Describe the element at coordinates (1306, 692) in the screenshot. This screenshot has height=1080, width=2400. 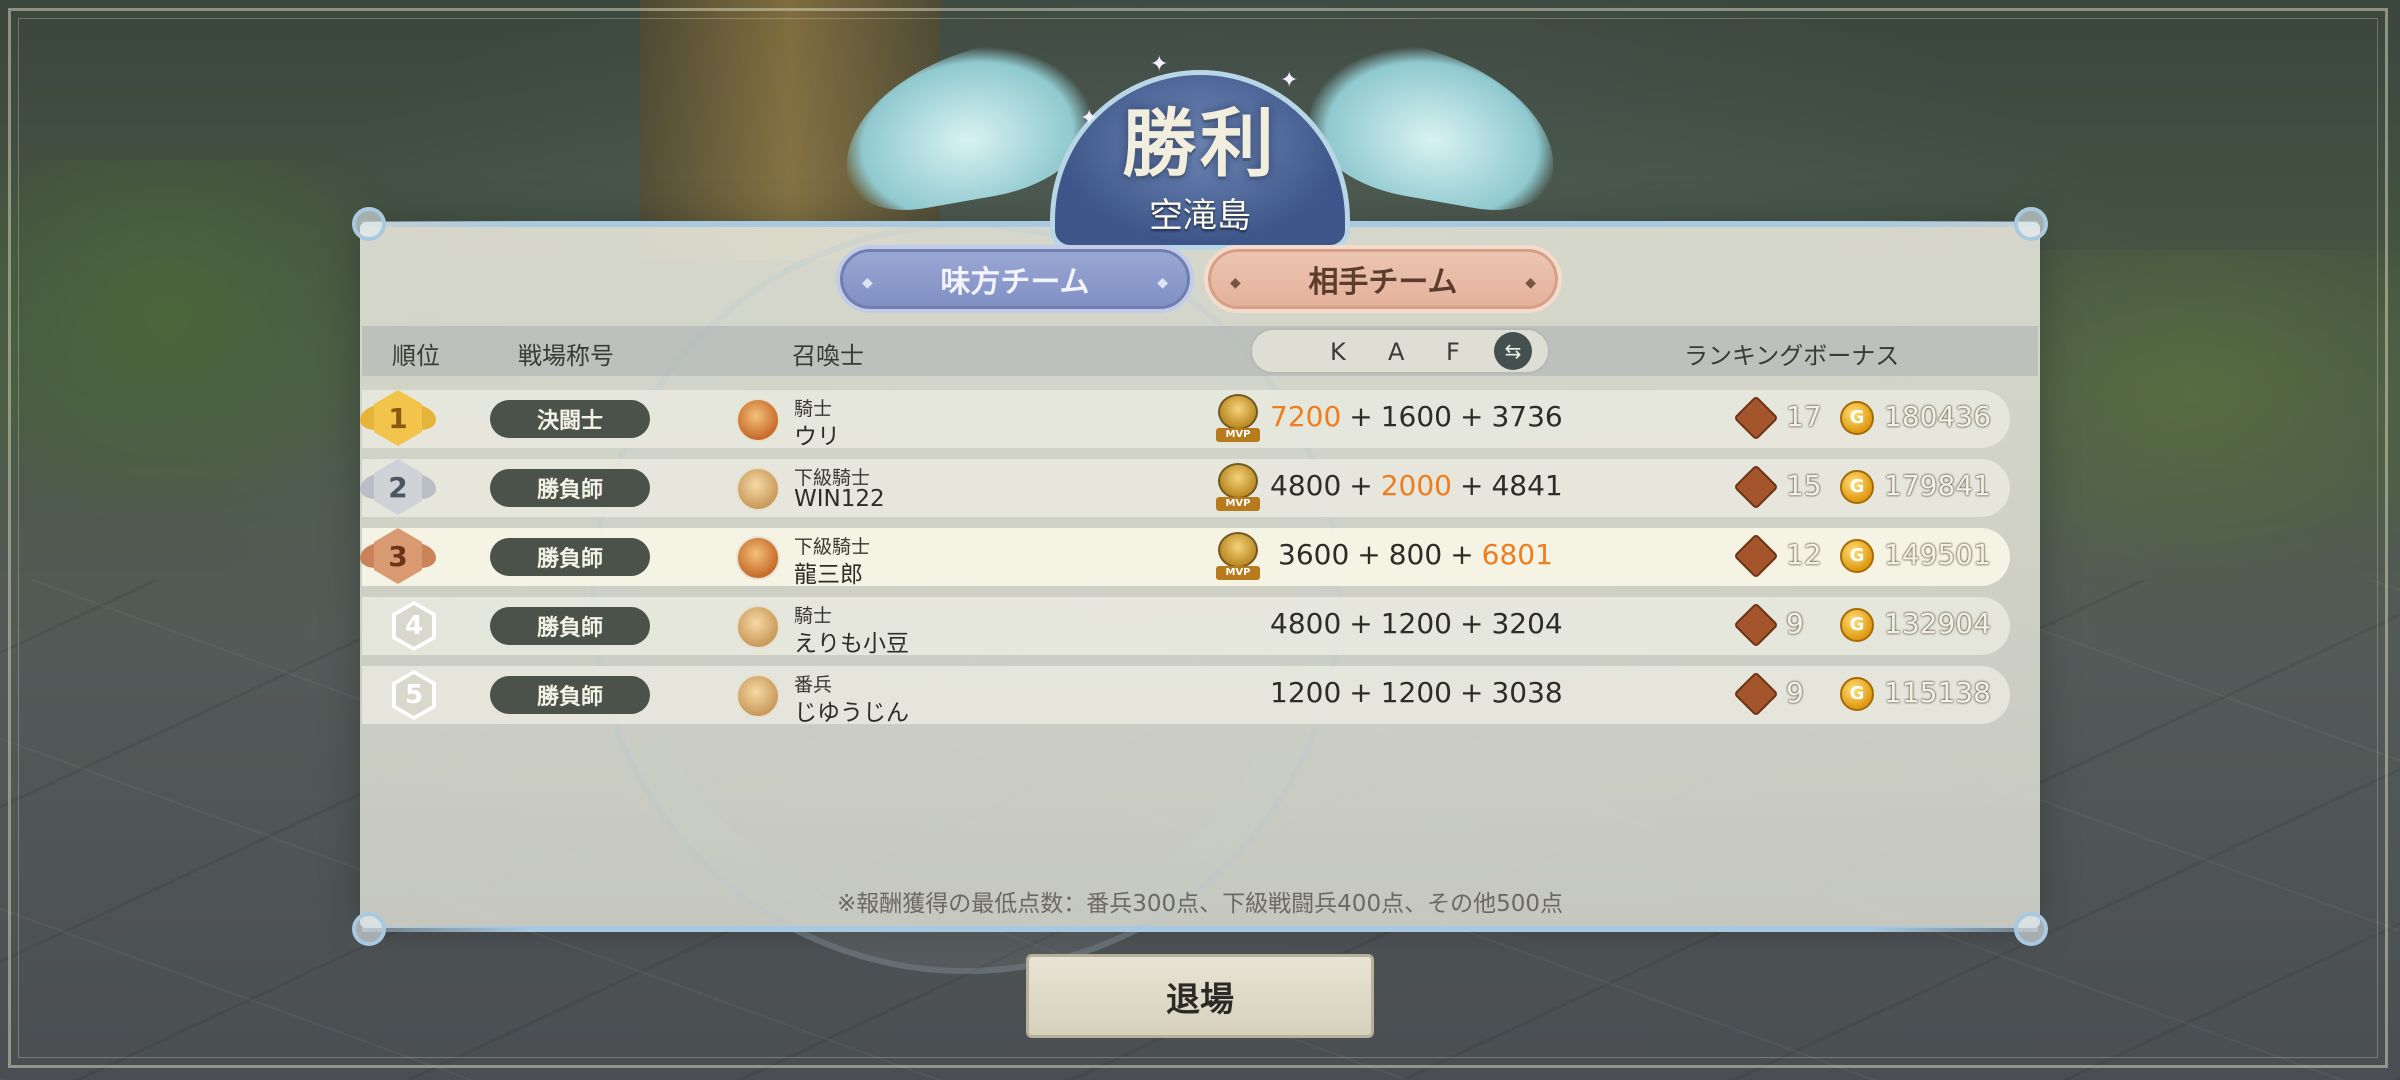
I see `kill-score: 1200` at that location.